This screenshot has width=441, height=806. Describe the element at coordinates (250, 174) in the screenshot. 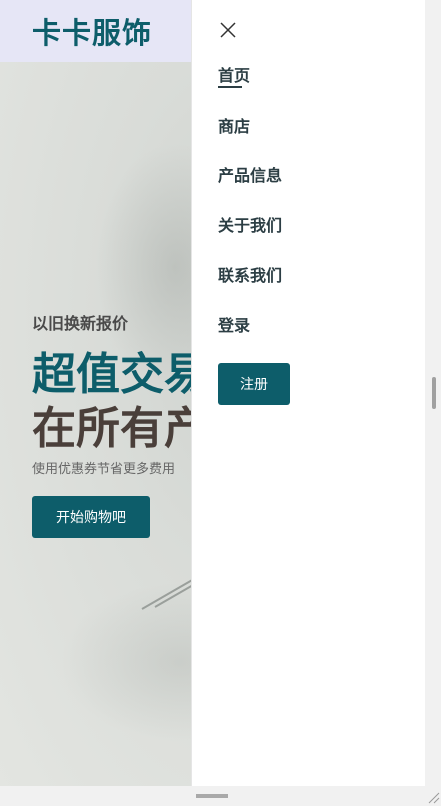

I see `nav-item-product-info: 产品信息` at that location.